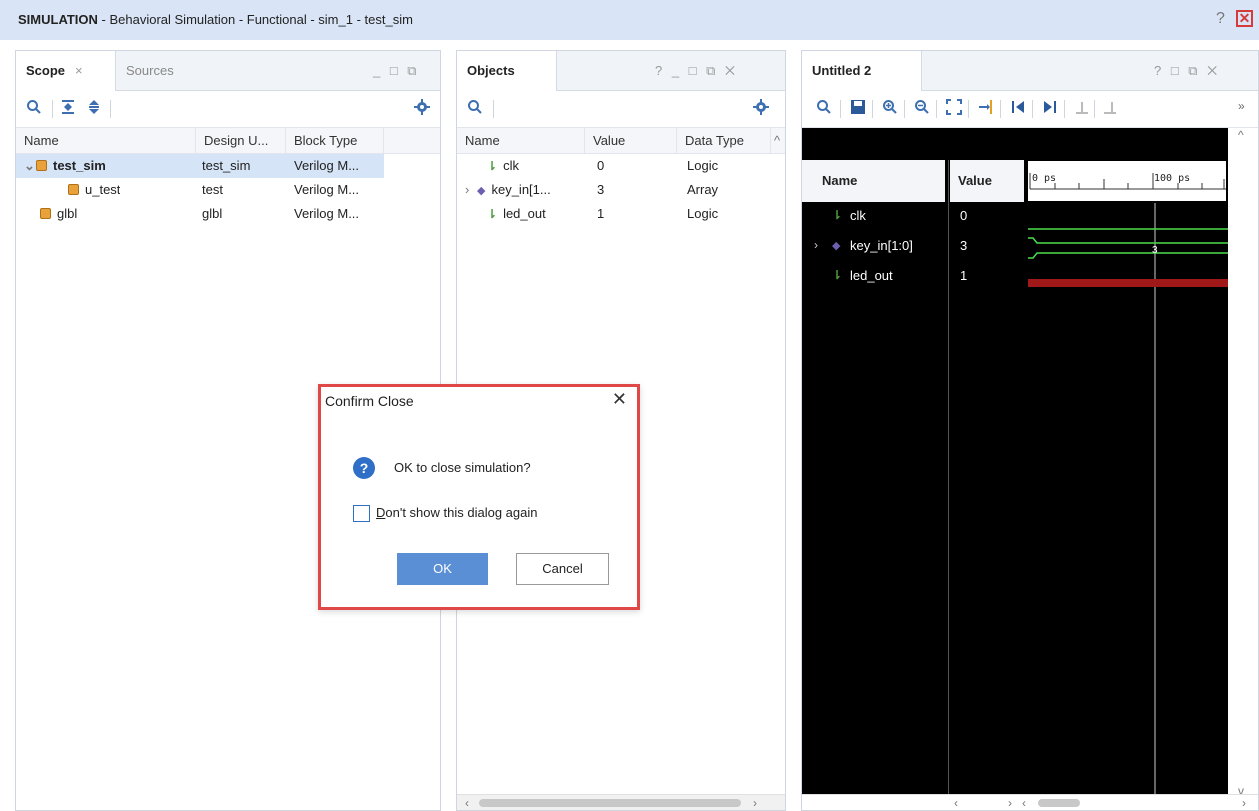 Image resolution: width=1259 pixels, height=811 pixels. What do you see at coordinates (456, 512) in the screenshot?
I see `dont-show-again-label: Don't show this dialog again` at bounding box center [456, 512].